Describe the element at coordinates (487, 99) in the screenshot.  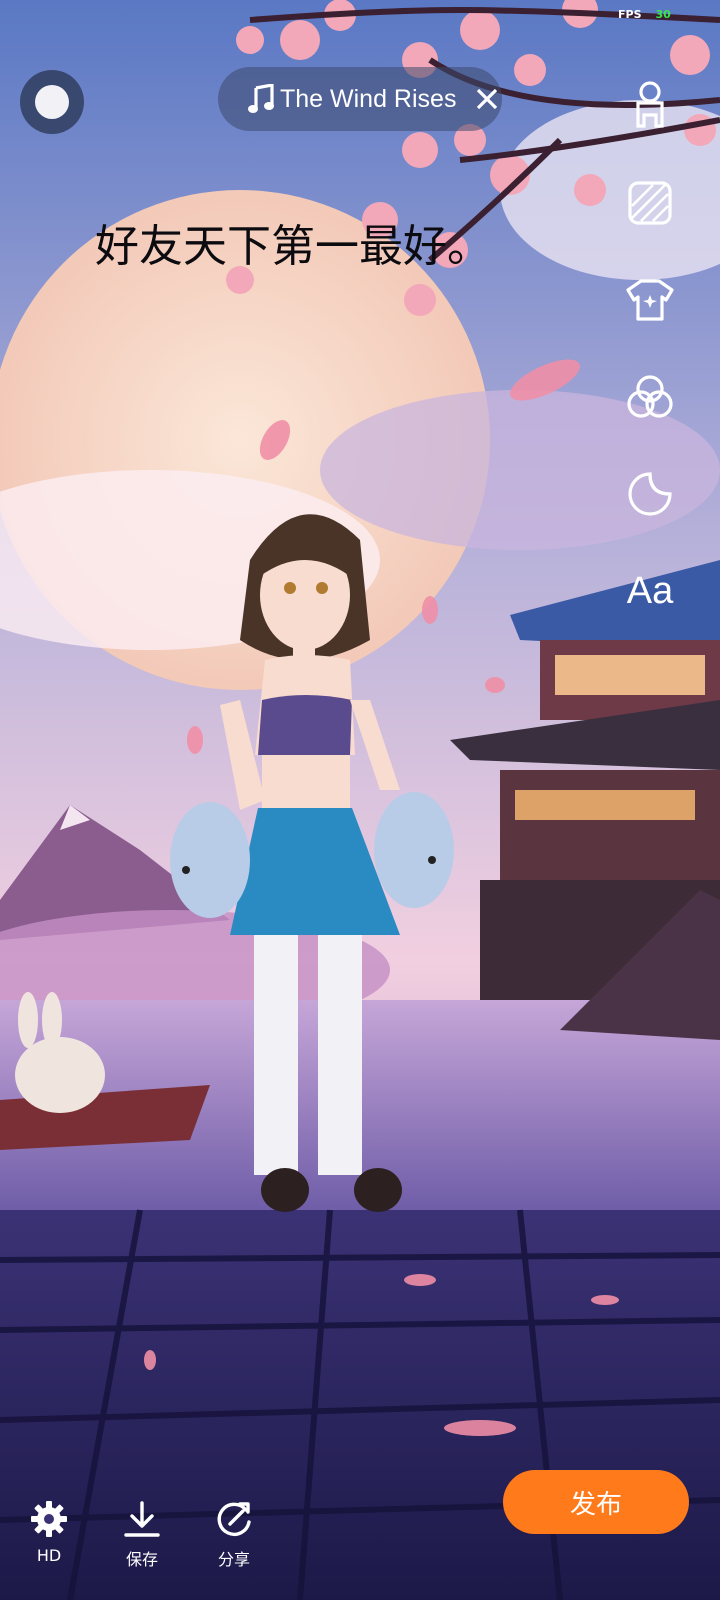
I see `close-icon` at that location.